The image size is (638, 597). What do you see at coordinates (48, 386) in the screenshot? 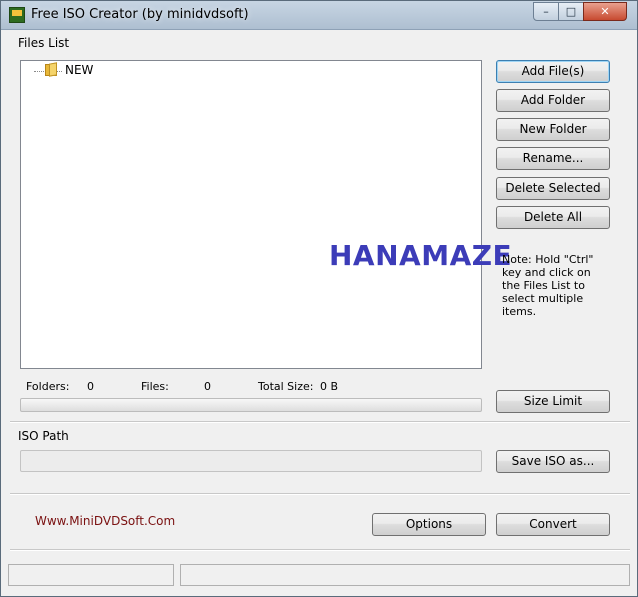
I see `folders-count-label: Folders:` at bounding box center [48, 386].